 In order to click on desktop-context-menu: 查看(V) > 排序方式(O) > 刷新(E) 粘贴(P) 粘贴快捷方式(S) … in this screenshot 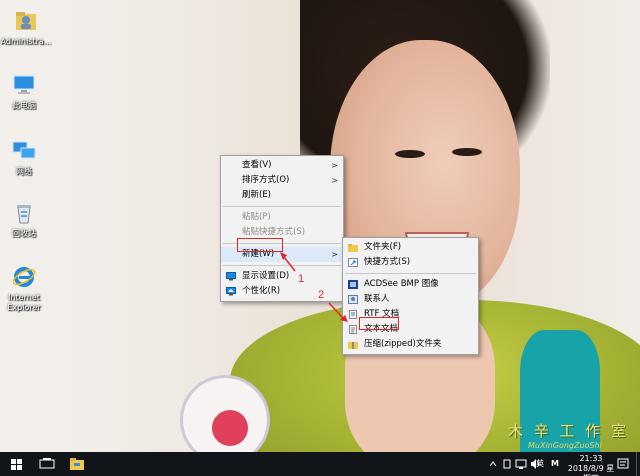, I will do `click(282, 228)`.